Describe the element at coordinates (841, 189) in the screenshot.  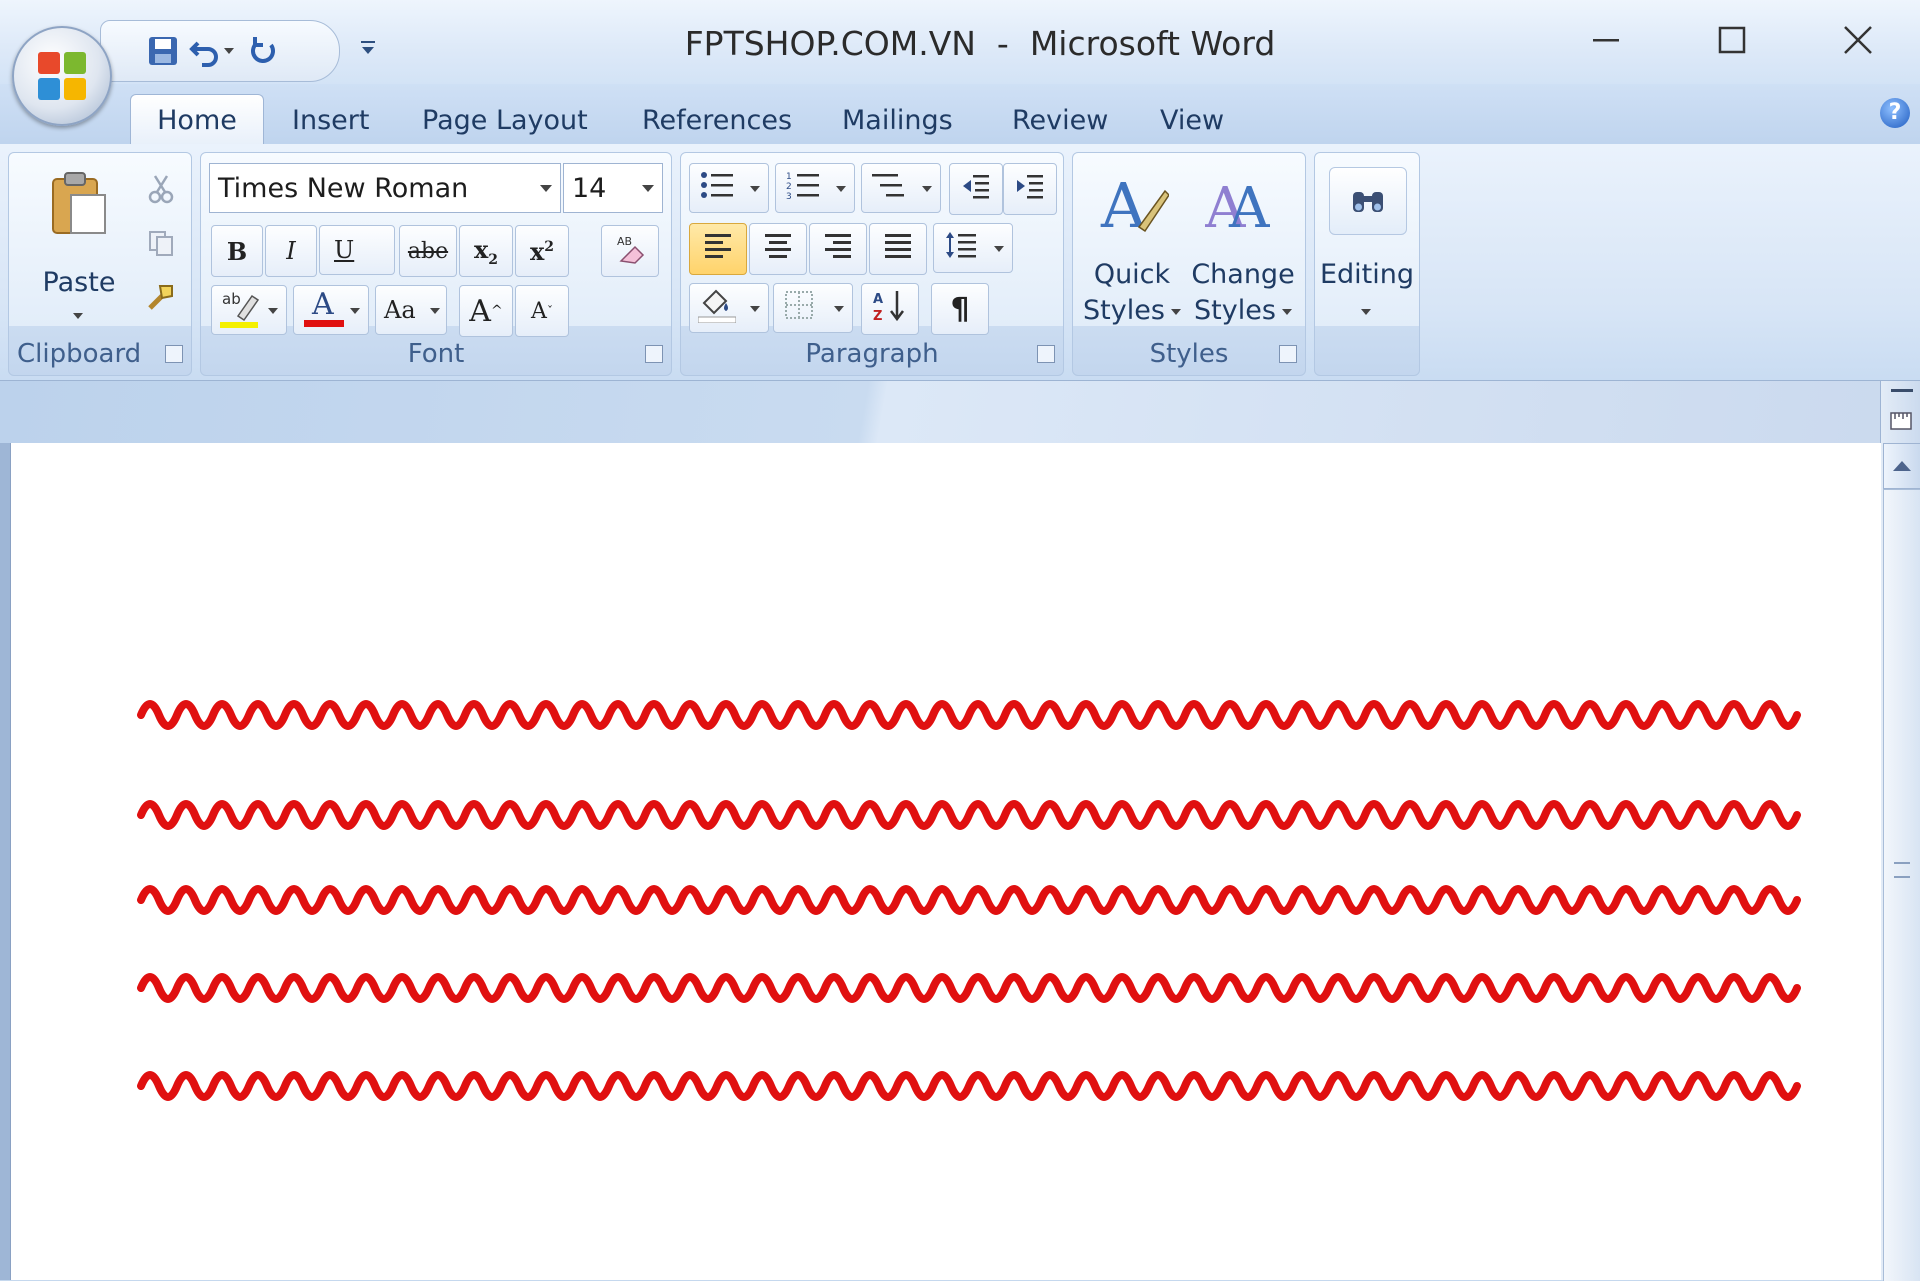
I see `numbering-dropdown-icon` at that location.